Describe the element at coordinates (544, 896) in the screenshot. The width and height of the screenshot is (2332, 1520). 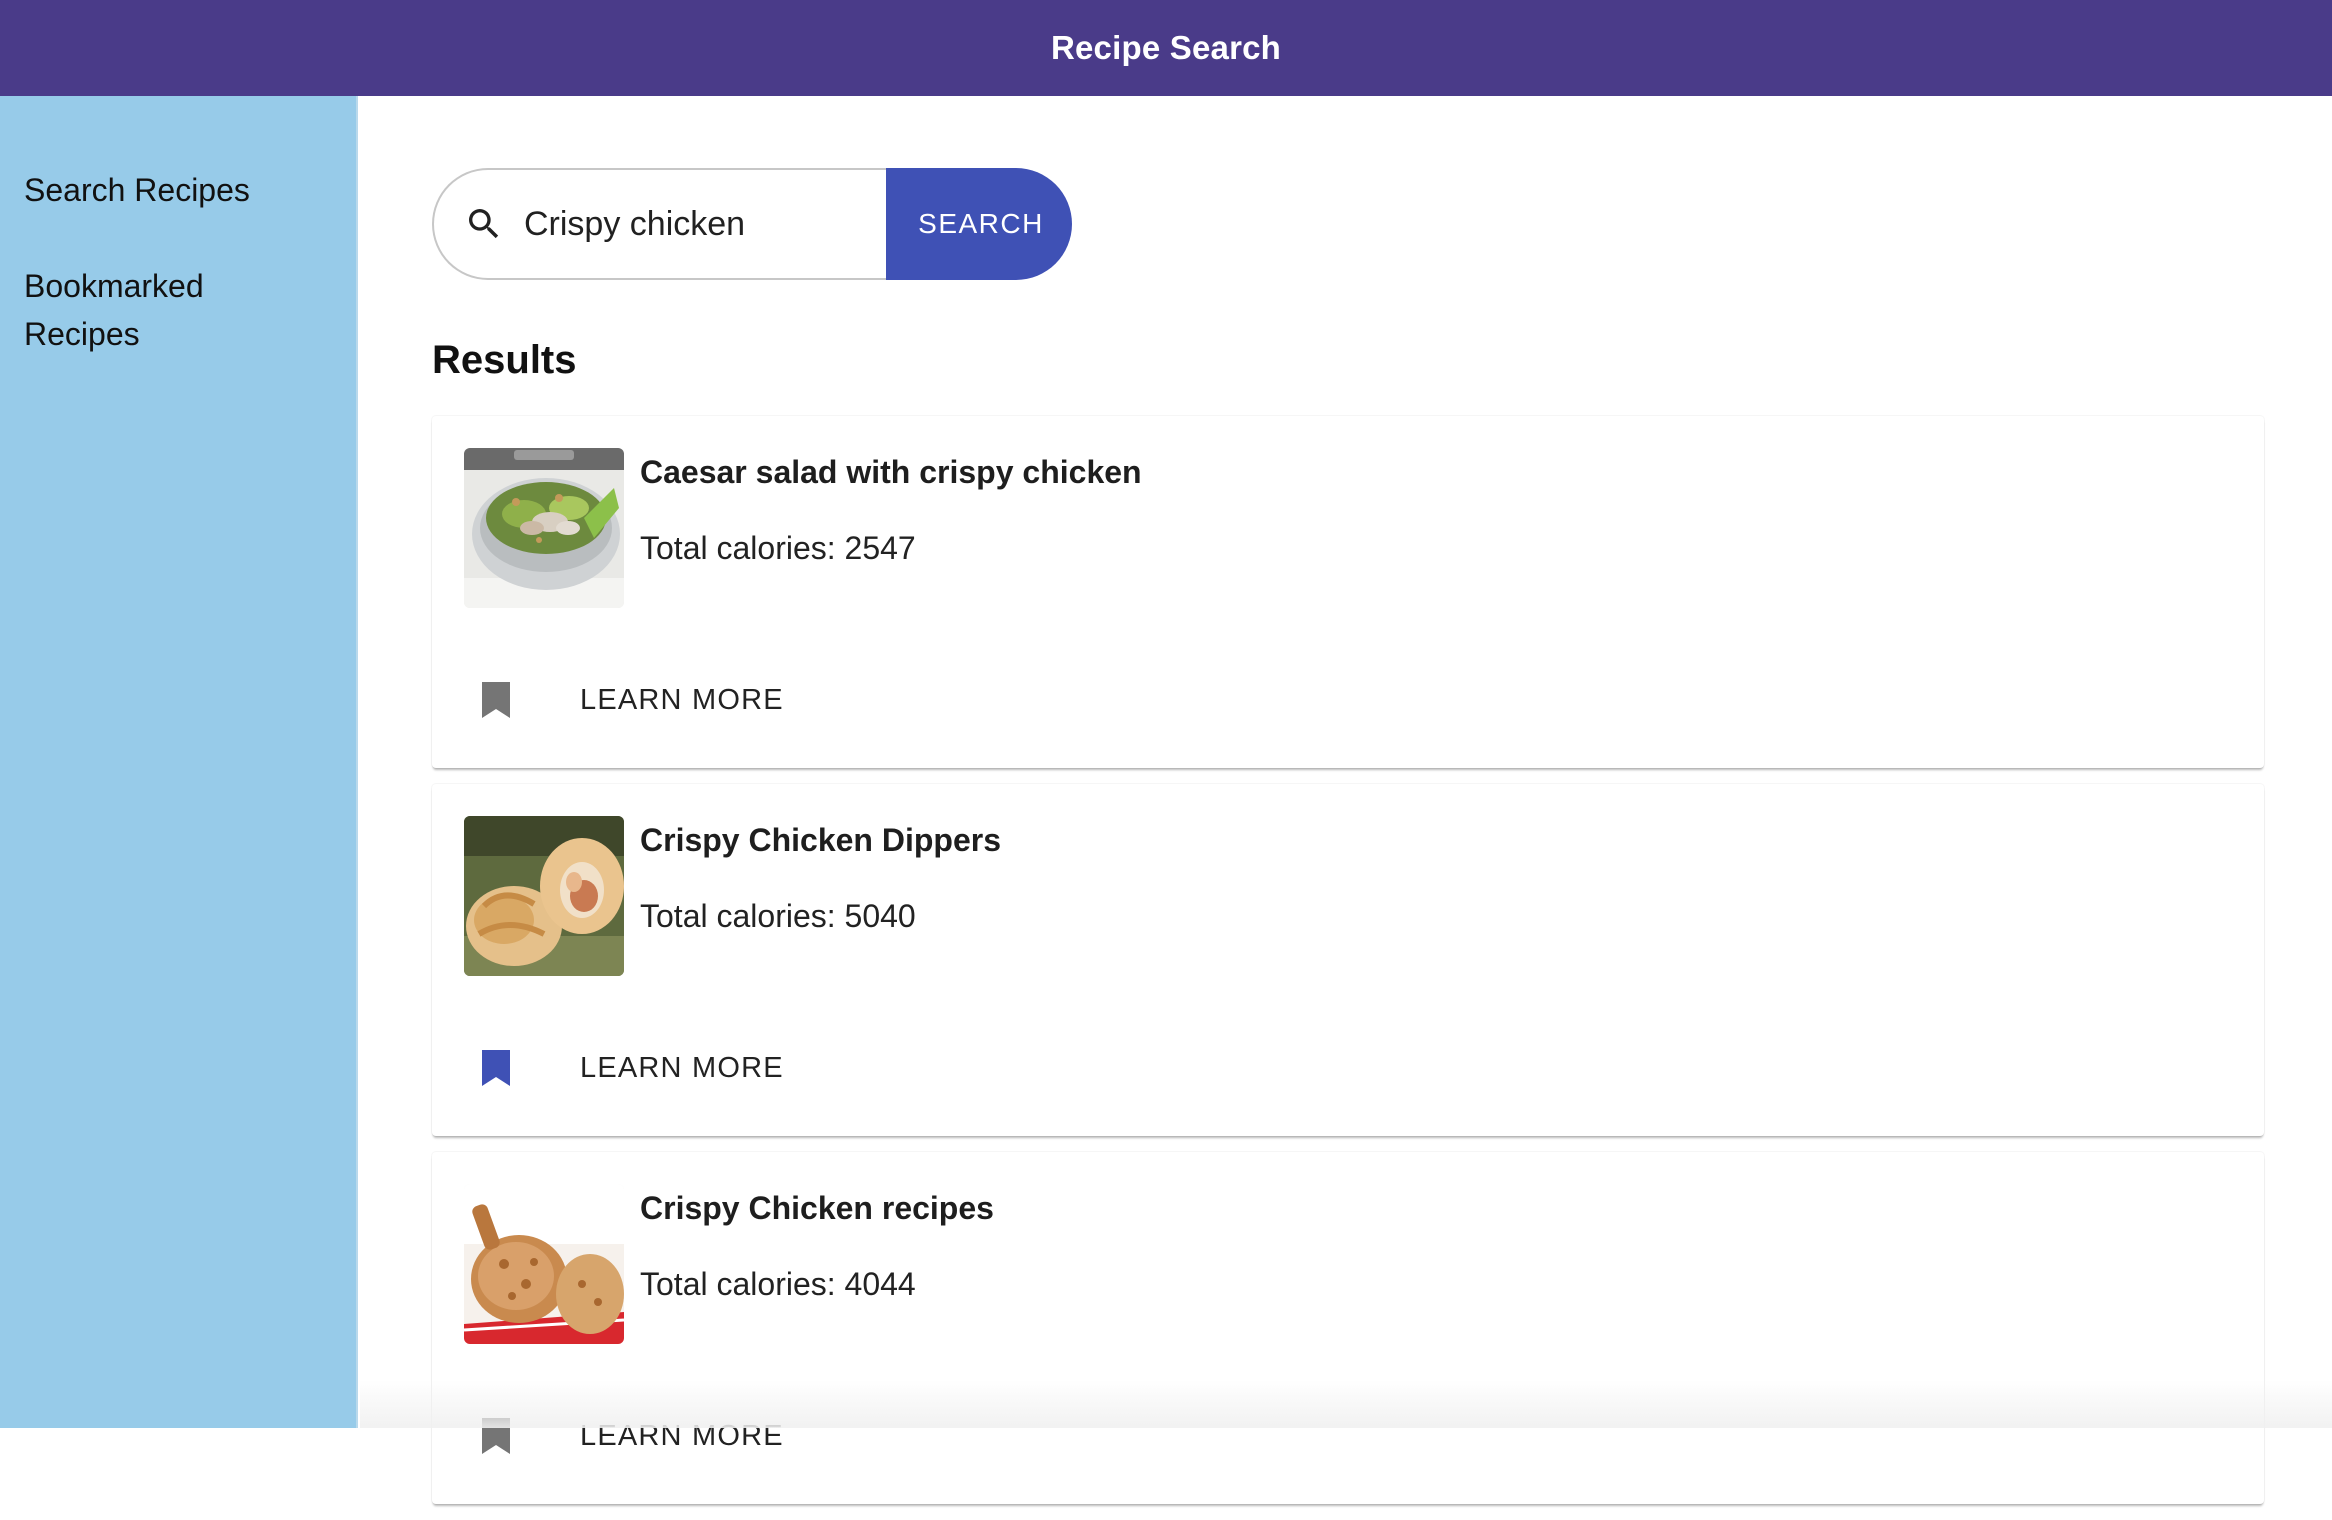
I see `chicken-dippers-image` at that location.